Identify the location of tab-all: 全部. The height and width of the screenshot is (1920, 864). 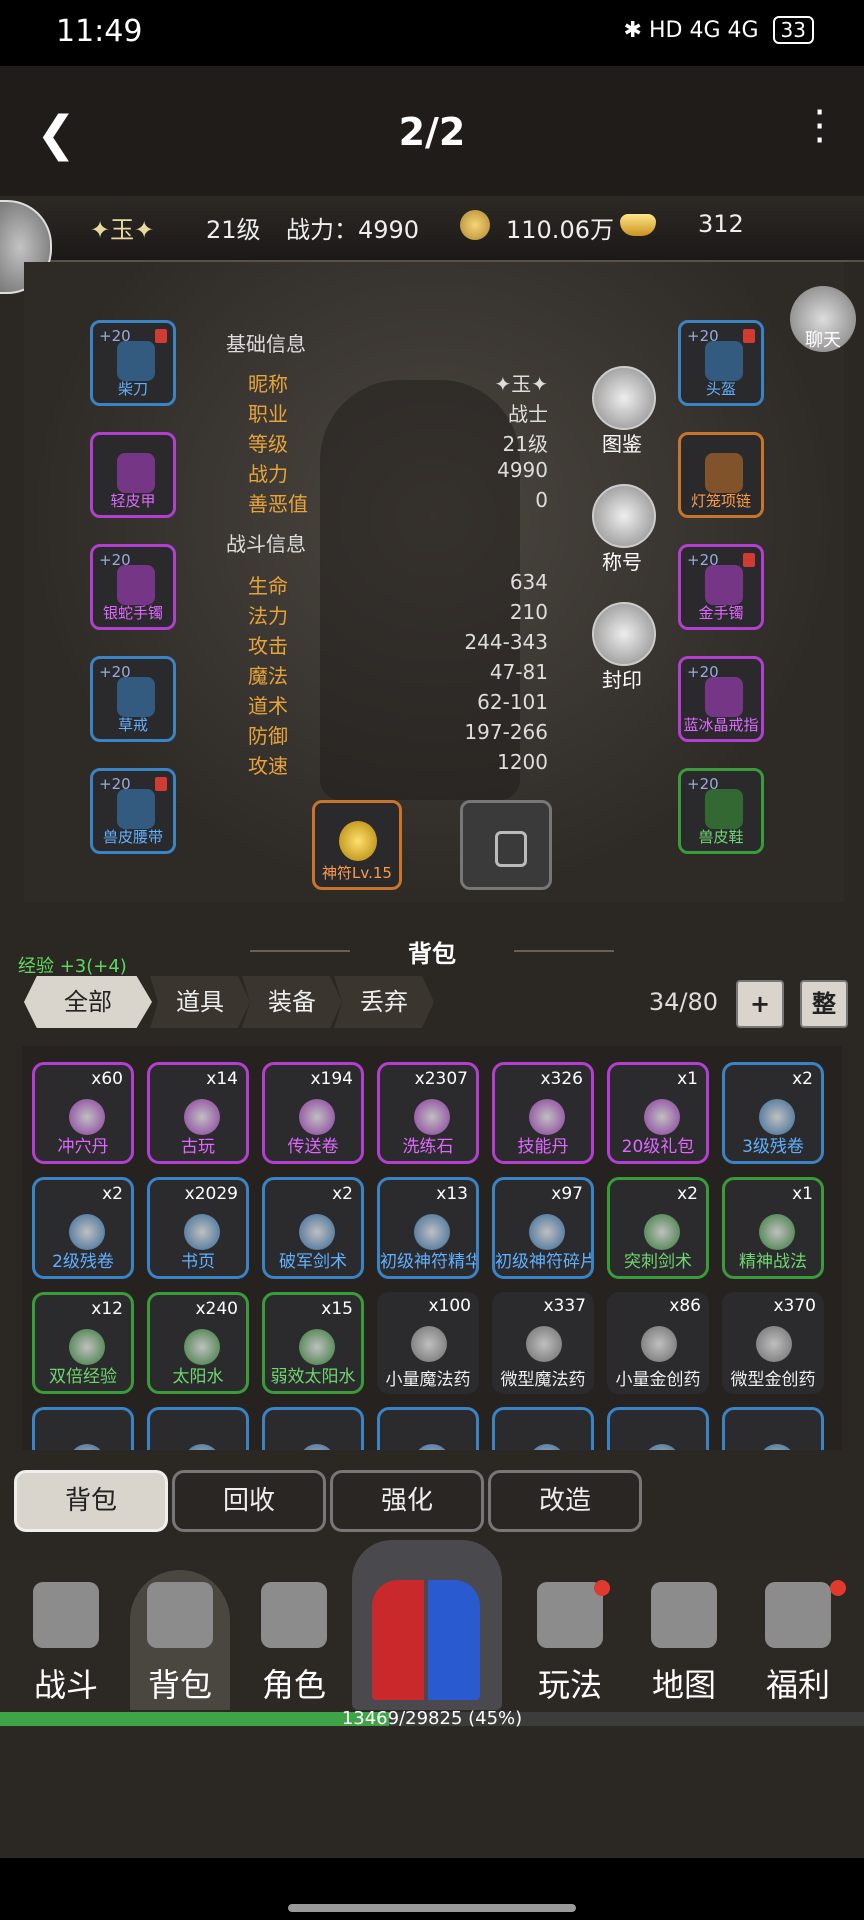
(88, 1002).